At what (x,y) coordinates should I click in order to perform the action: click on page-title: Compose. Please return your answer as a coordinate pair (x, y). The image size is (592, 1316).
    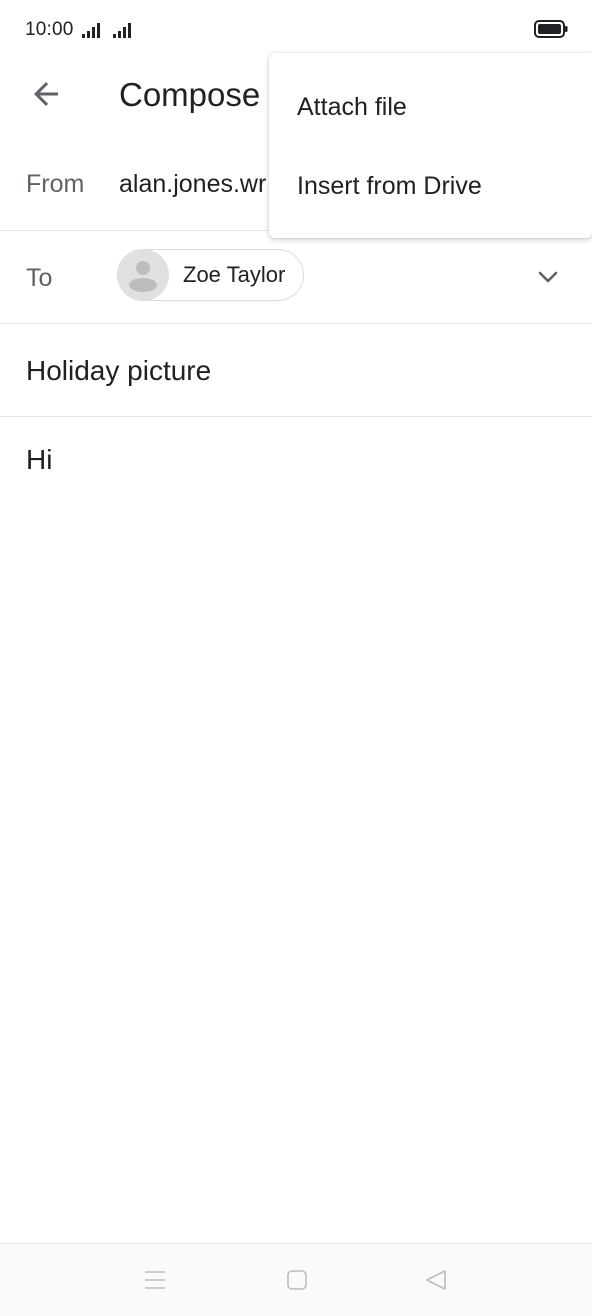
    Looking at the image, I should click on (190, 94).